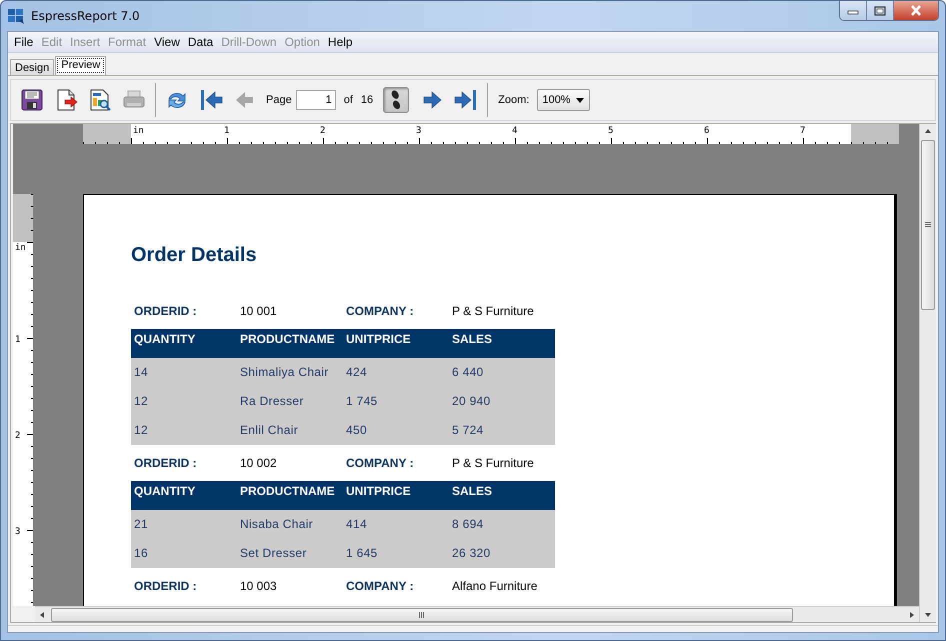 This screenshot has width=946, height=641. Describe the element at coordinates (515, 131) in the screenshot. I see `ruler-label: 4` at that location.